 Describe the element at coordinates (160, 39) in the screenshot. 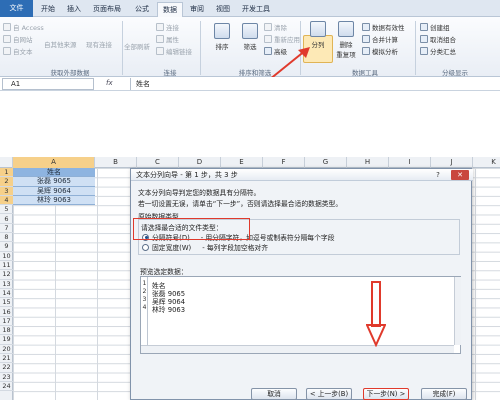

I see `properties-icon` at that location.